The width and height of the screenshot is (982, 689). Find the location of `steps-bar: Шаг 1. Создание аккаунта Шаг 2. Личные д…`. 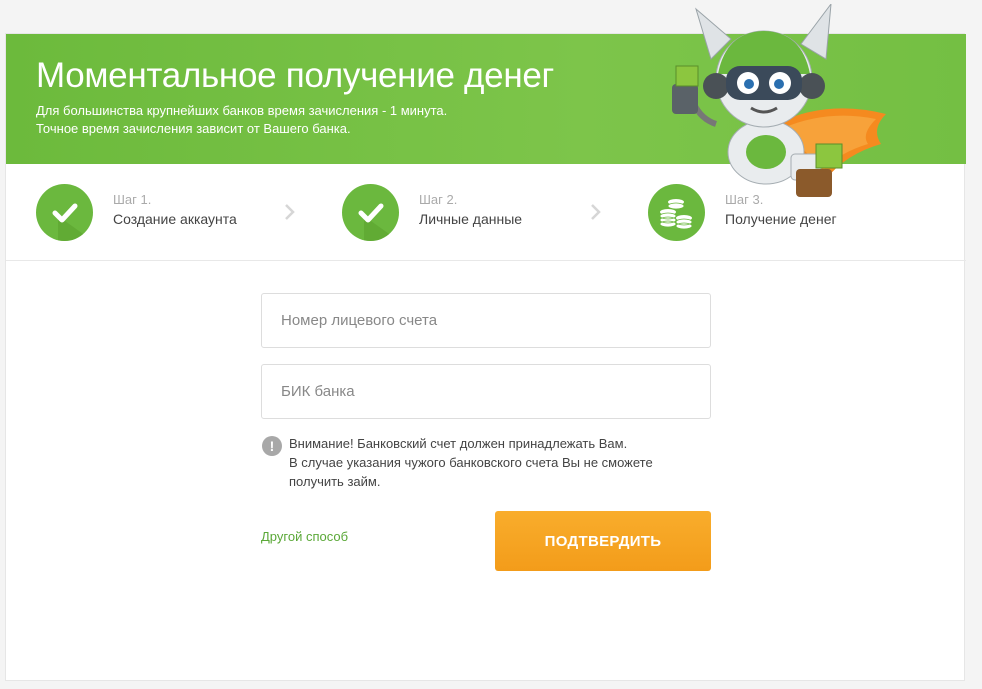

steps-bar: Шаг 1. Создание аккаунта Шаг 2. Личные д… is located at coordinates (486, 212).